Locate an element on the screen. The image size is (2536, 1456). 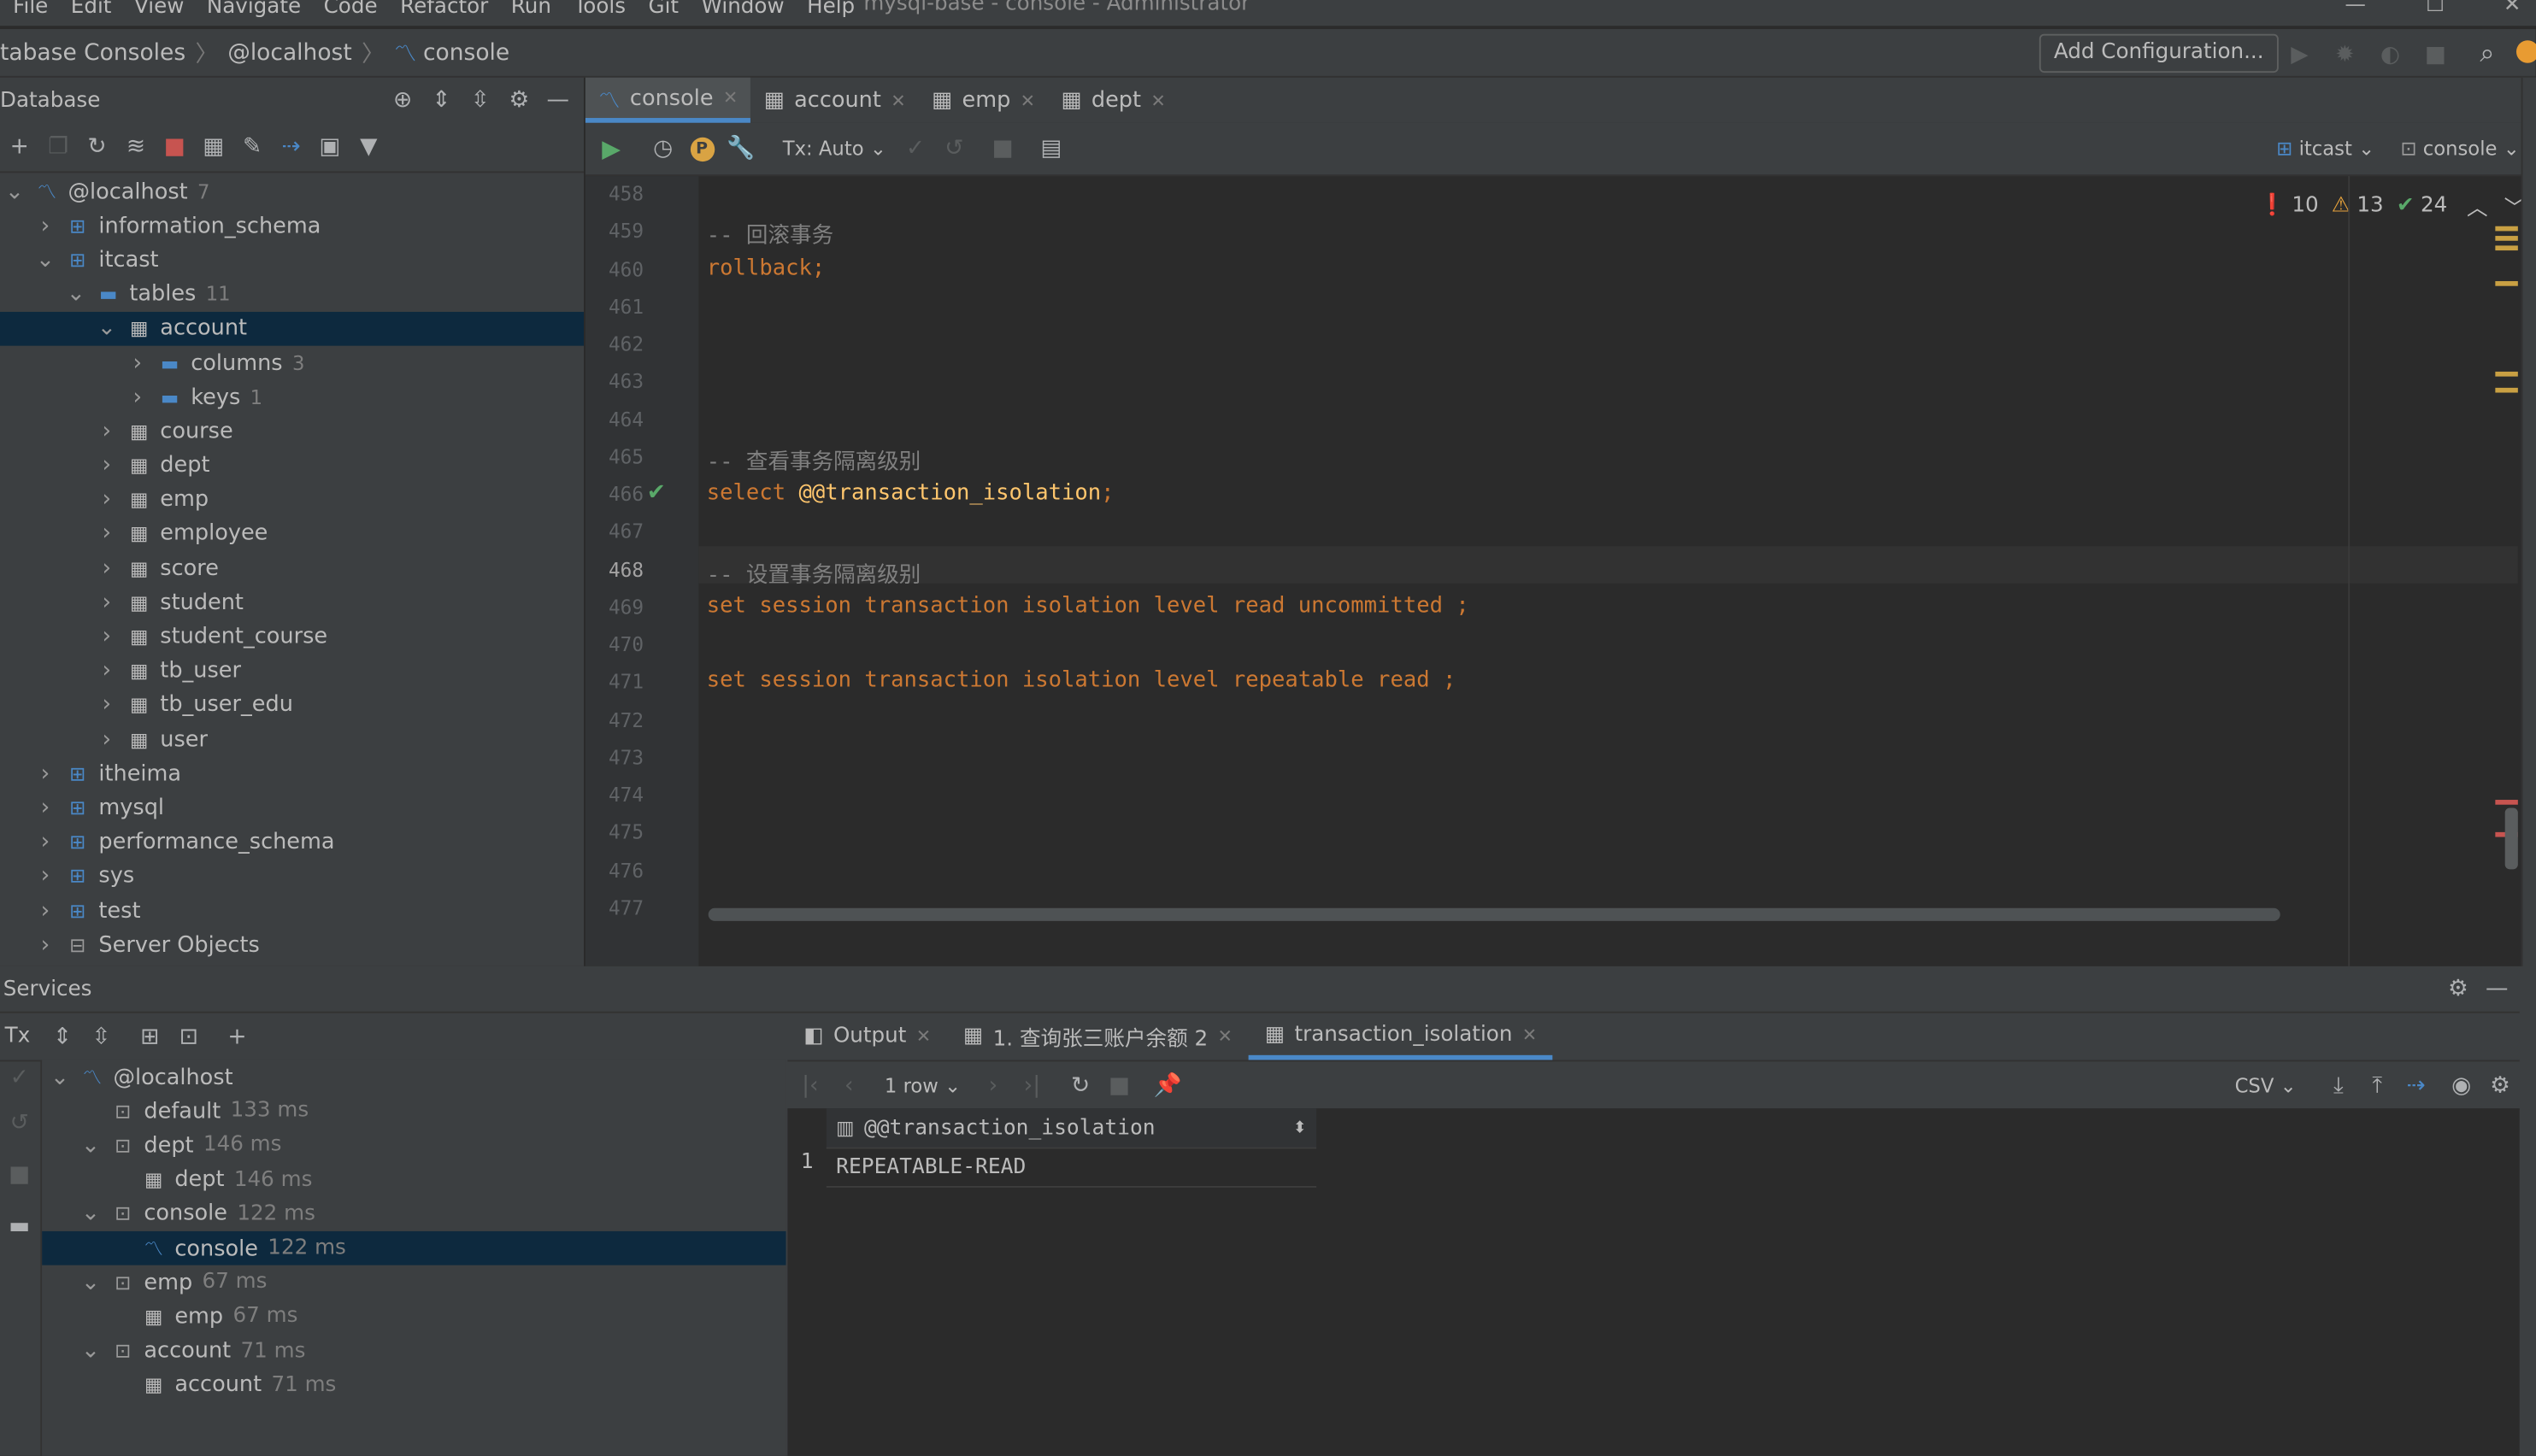
tree-item-tb-user: › ▦ tb_user is located at coordinates (292, 671).